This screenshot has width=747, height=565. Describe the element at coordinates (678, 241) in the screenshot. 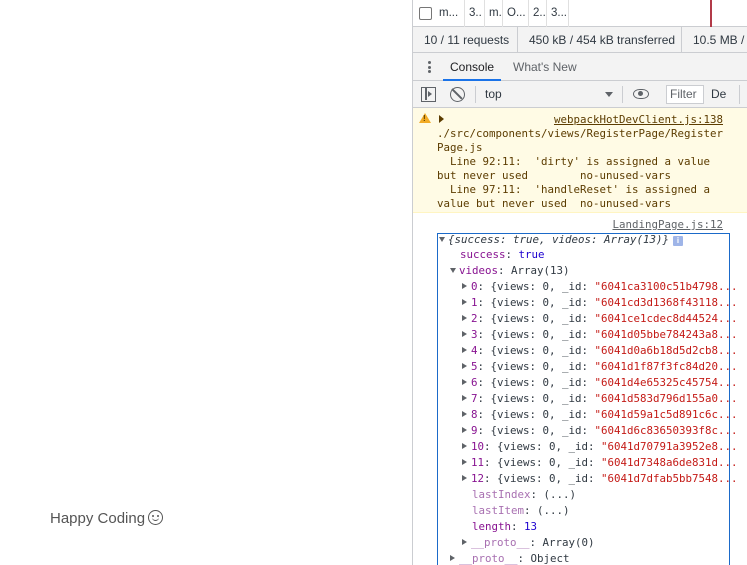

I see `info-icon: i` at that location.